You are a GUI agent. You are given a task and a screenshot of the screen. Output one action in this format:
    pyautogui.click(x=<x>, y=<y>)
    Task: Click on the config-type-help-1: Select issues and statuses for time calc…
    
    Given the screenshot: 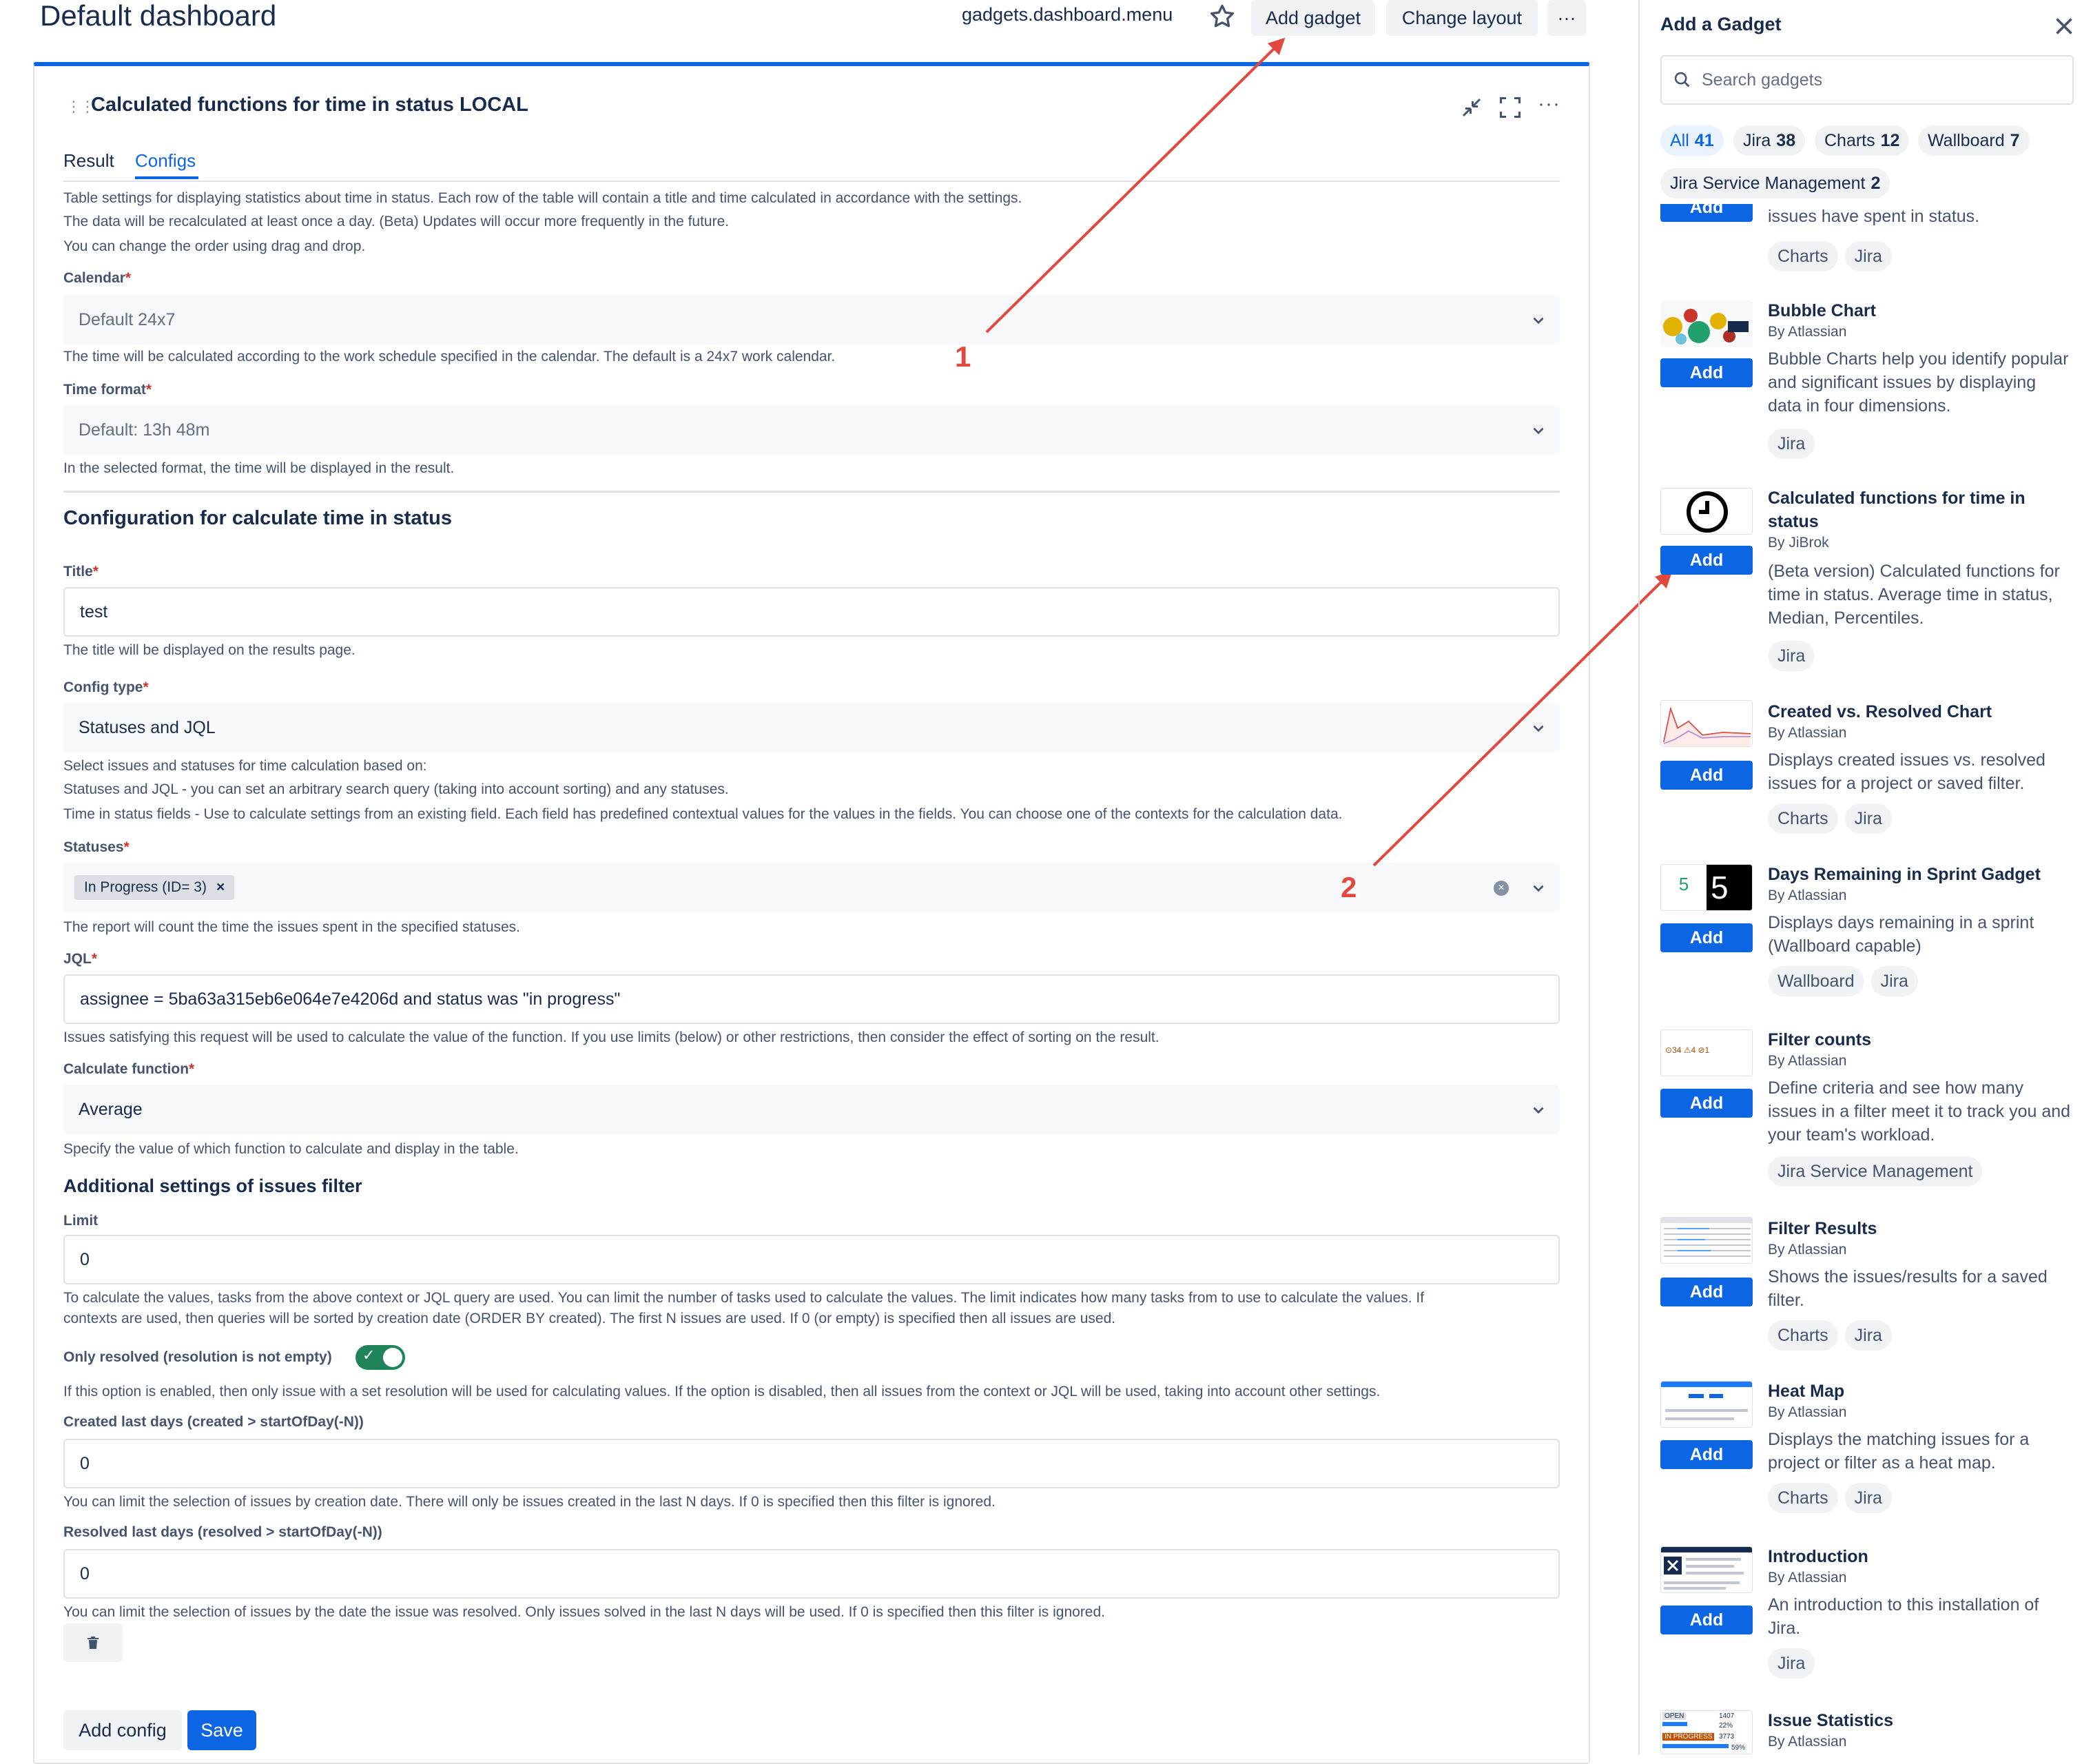 What is the action you would take?
    pyautogui.click(x=245, y=766)
    